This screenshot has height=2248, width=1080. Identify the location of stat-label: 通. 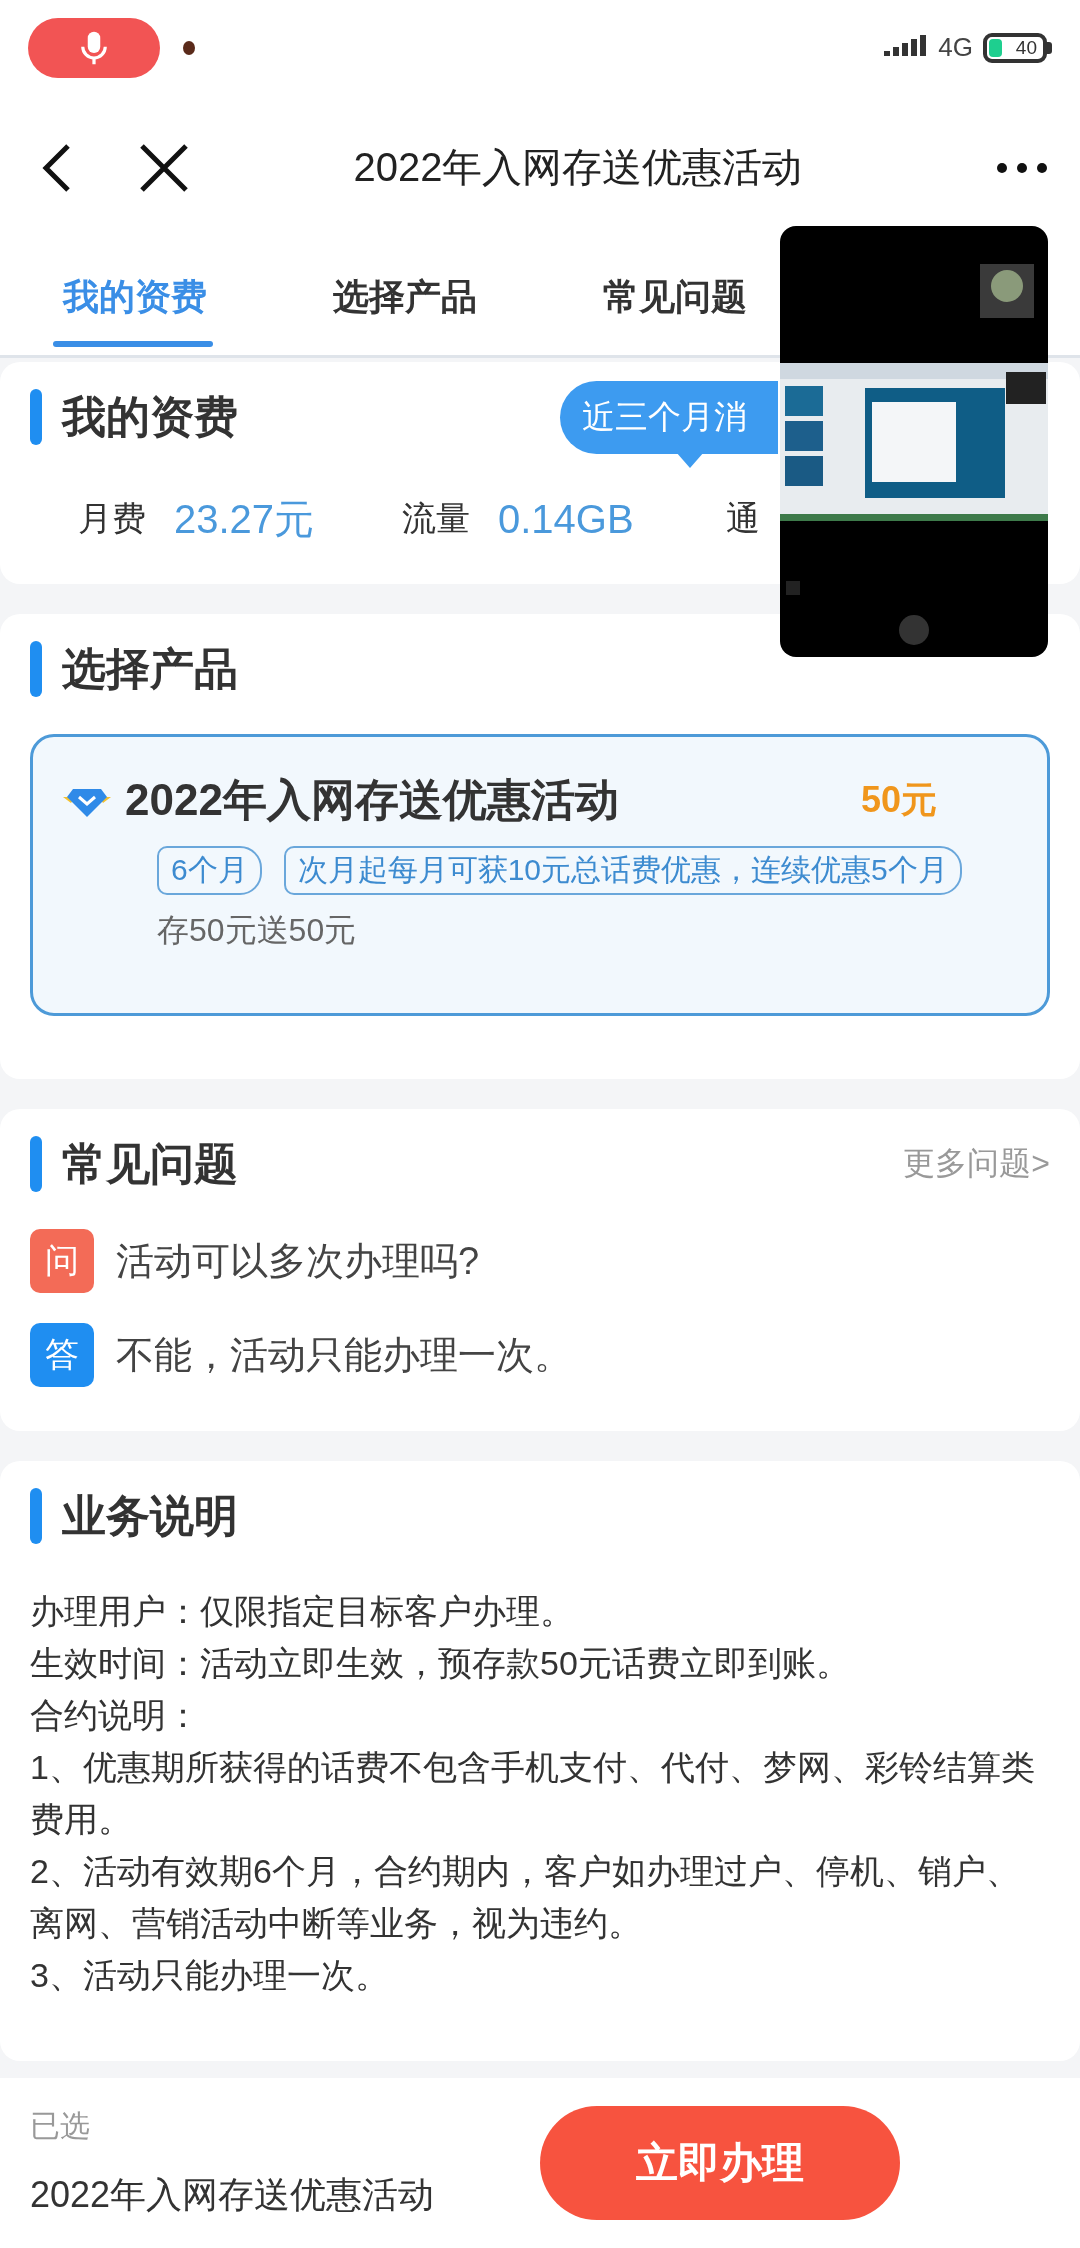
(743, 518).